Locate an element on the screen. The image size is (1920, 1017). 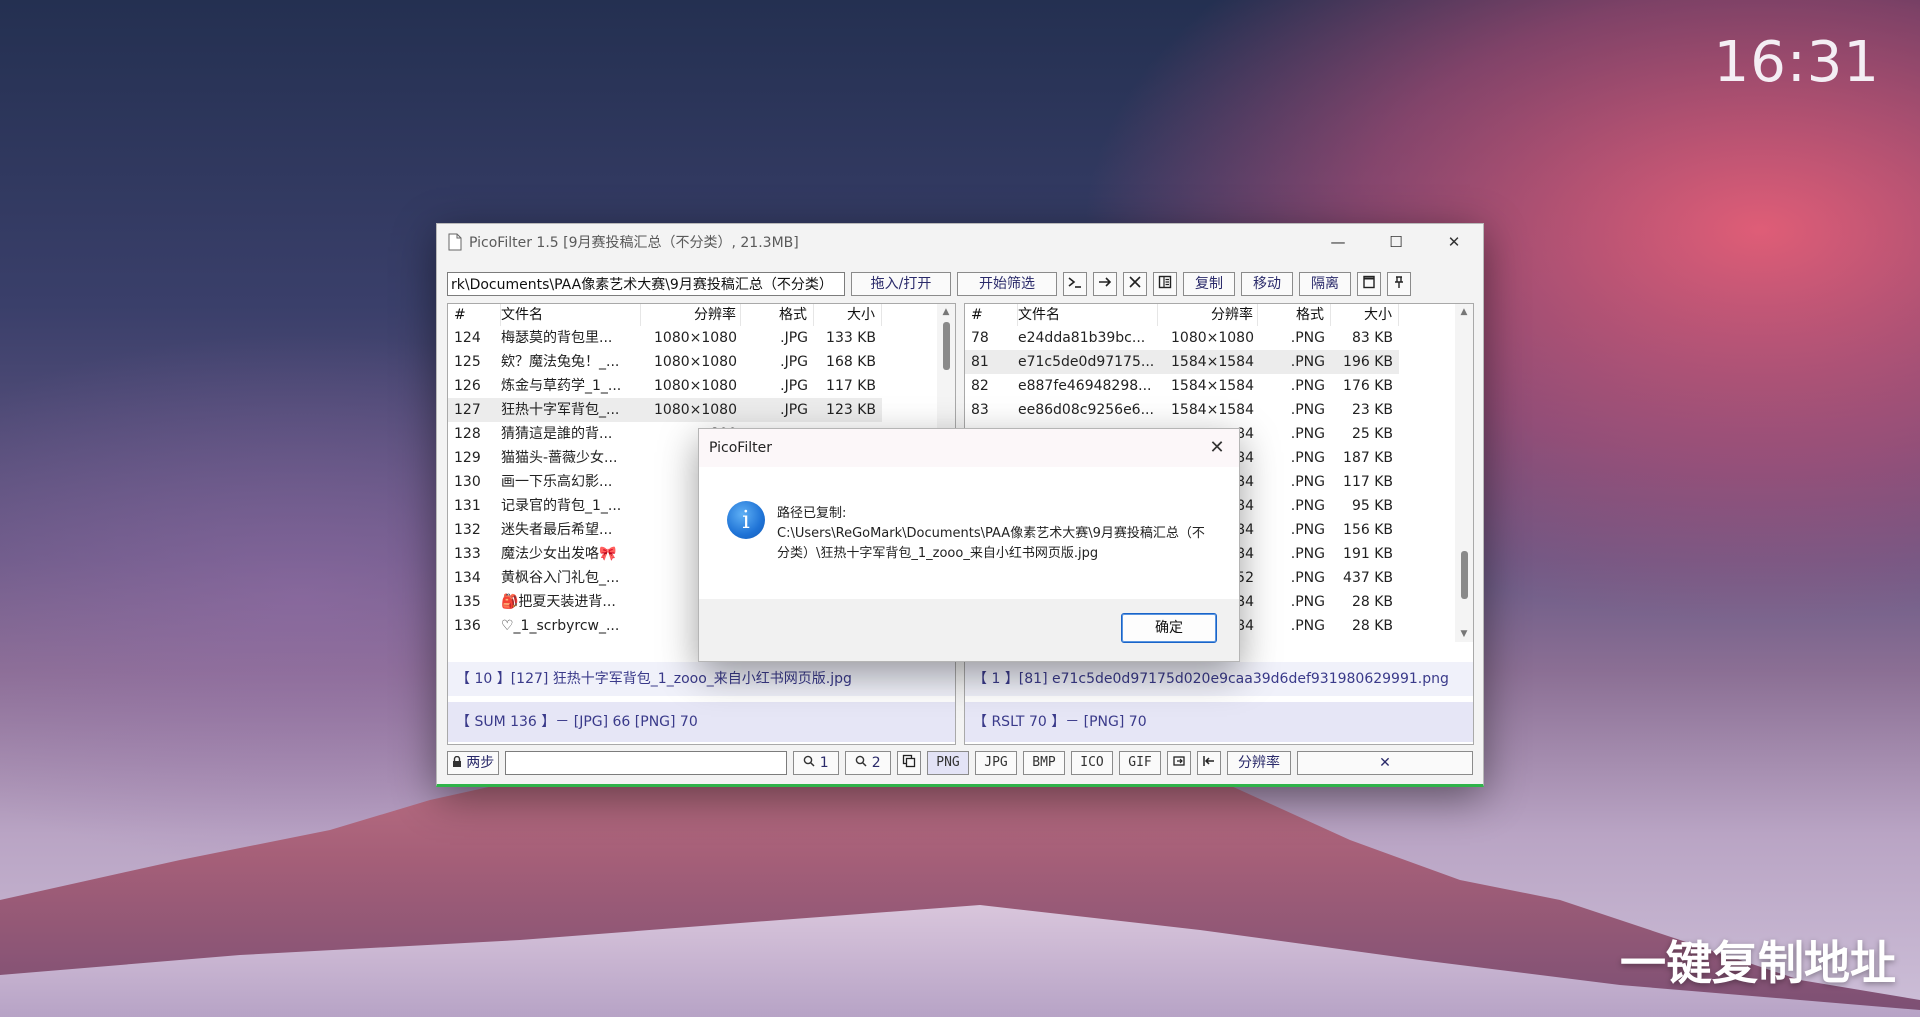
scroll-down-icon: ▼ is located at coordinates (1464, 634).